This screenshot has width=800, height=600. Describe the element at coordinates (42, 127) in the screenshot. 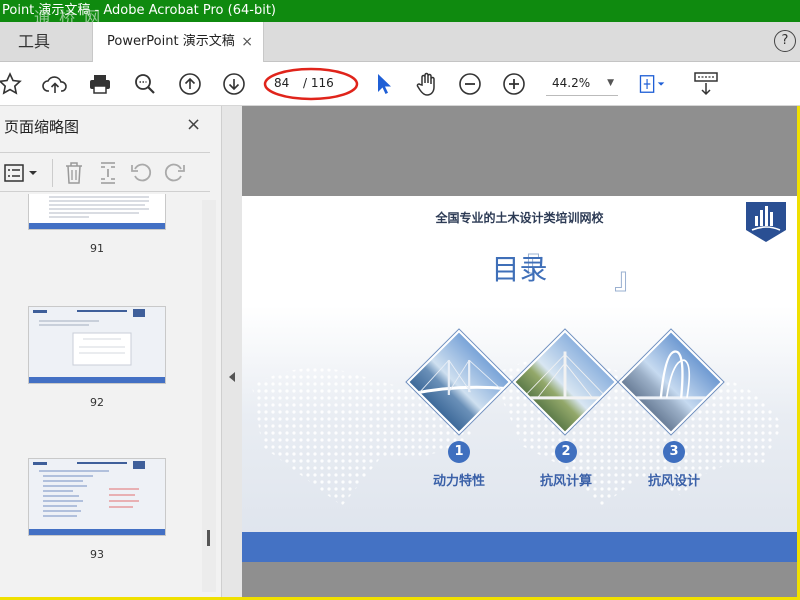

I see `panel-title: 页面缩略图` at that location.